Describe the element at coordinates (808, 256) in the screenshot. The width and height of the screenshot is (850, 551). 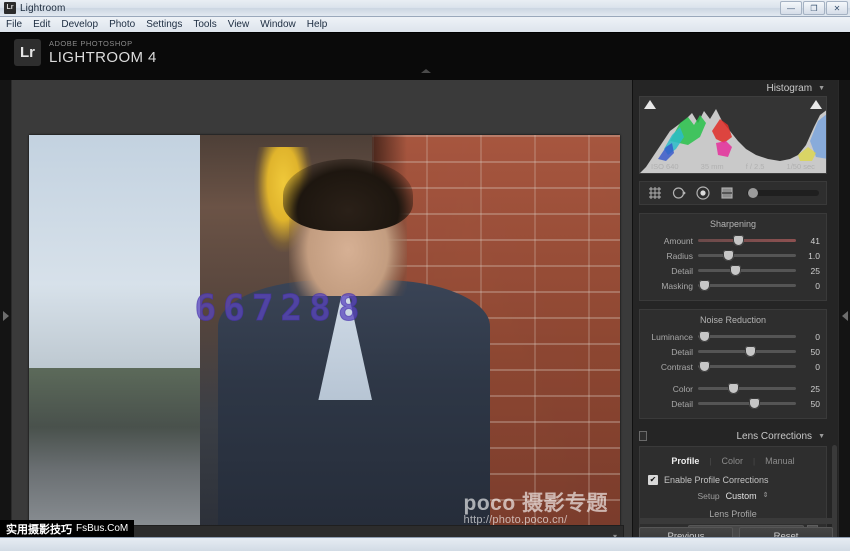
I see `slider-value-radius: 1.0` at that location.